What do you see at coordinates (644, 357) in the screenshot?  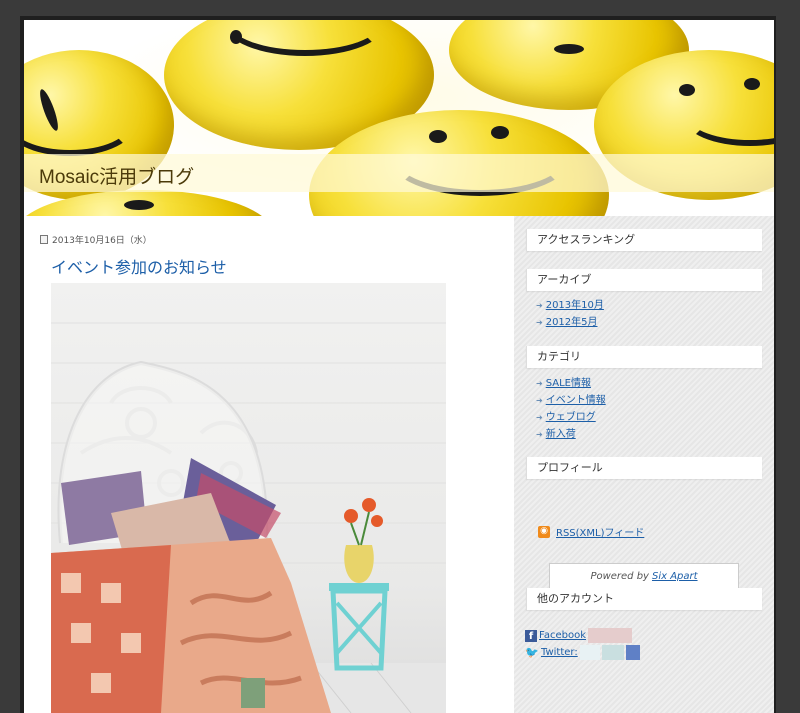 I see `widget-title-category: カテゴリ` at bounding box center [644, 357].